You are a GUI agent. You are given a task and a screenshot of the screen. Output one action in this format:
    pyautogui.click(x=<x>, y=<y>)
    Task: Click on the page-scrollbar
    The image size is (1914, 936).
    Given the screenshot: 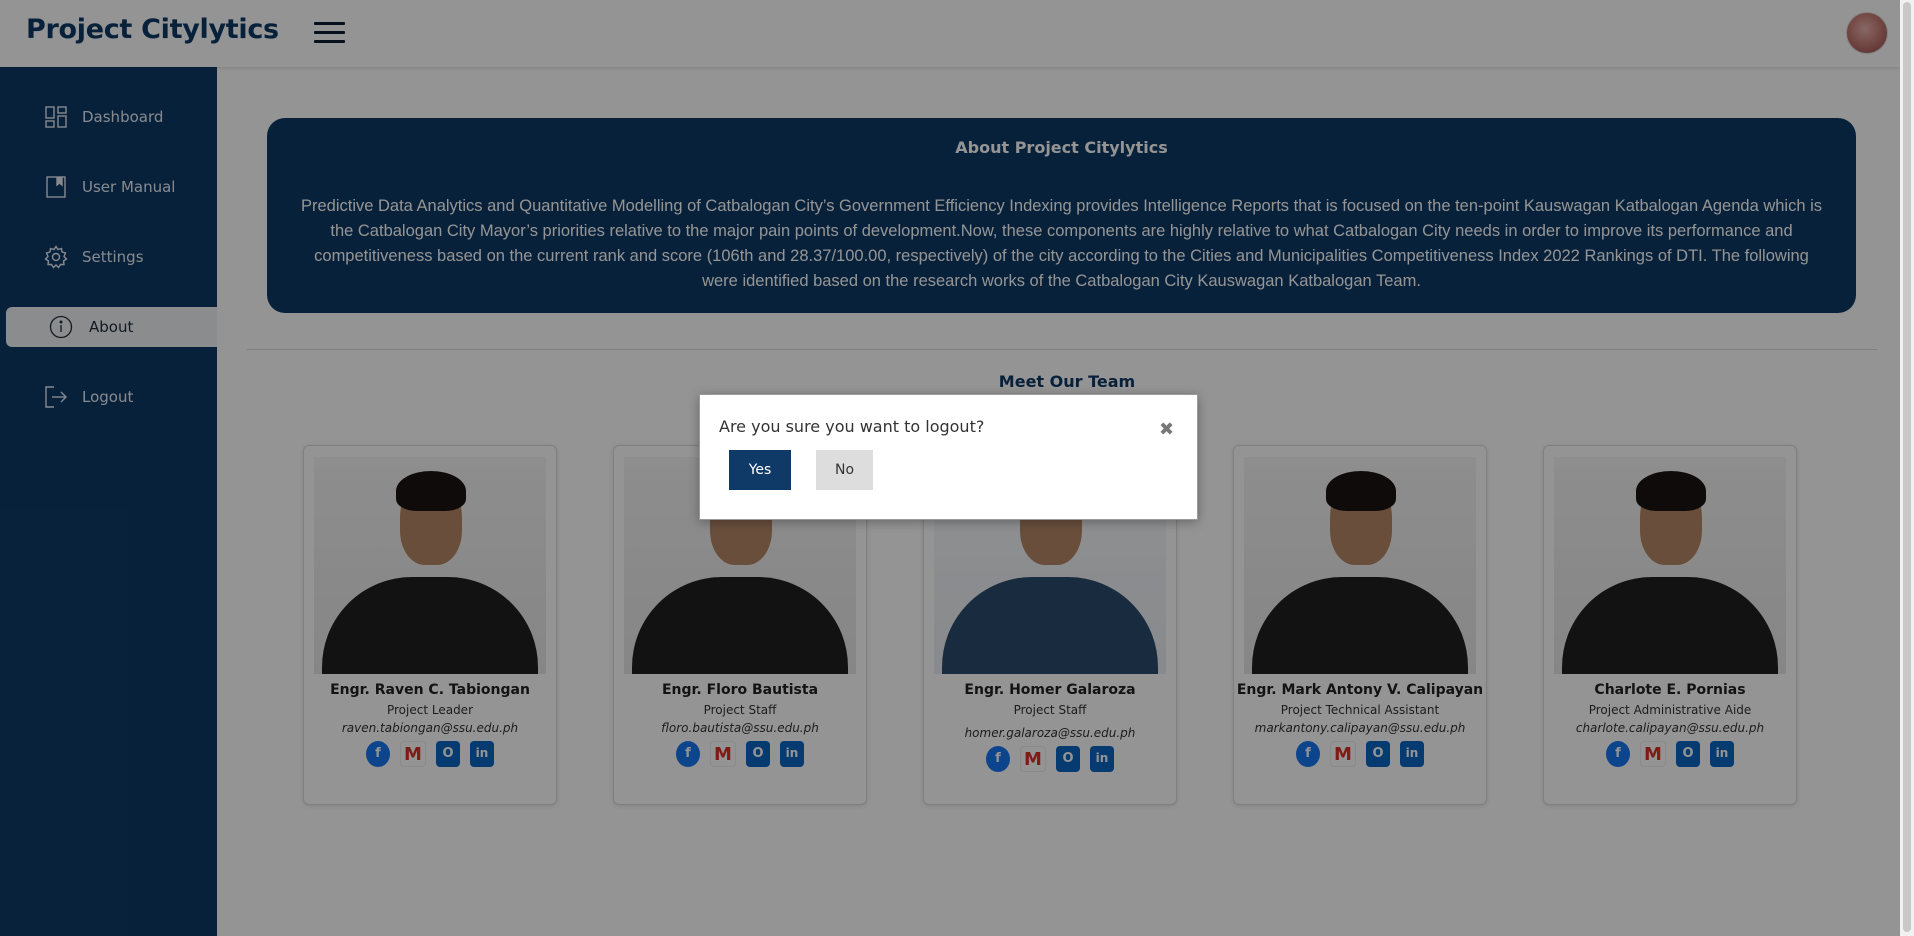 What is the action you would take?
    pyautogui.click(x=1907, y=468)
    